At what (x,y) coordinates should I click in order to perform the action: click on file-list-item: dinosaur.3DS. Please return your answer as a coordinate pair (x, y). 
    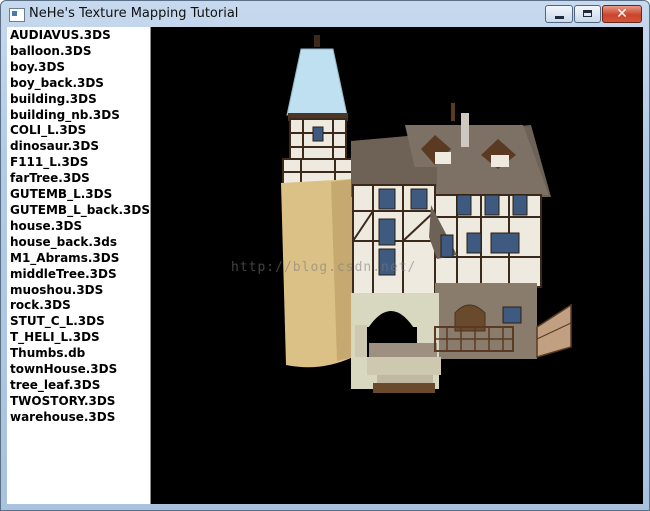
    Looking at the image, I should click on (80, 147).